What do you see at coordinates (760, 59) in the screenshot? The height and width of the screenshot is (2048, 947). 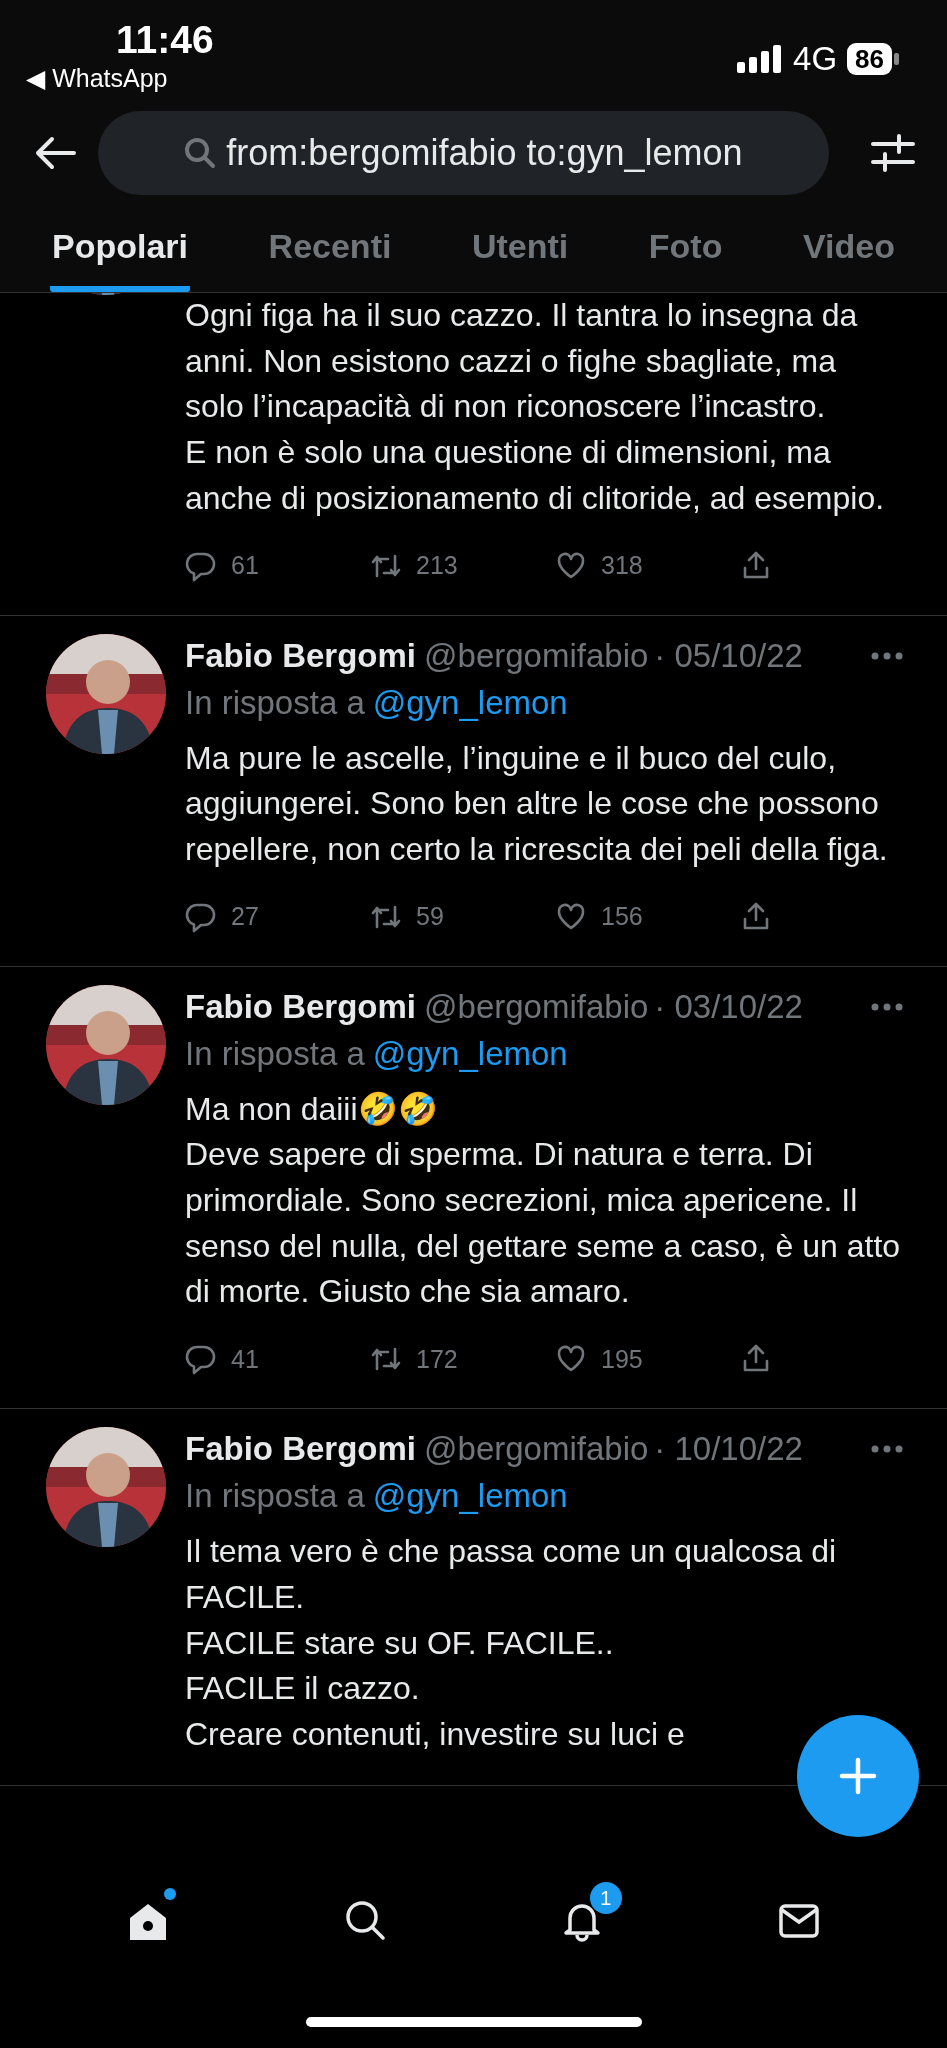 I see `signal-icon` at bounding box center [760, 59].